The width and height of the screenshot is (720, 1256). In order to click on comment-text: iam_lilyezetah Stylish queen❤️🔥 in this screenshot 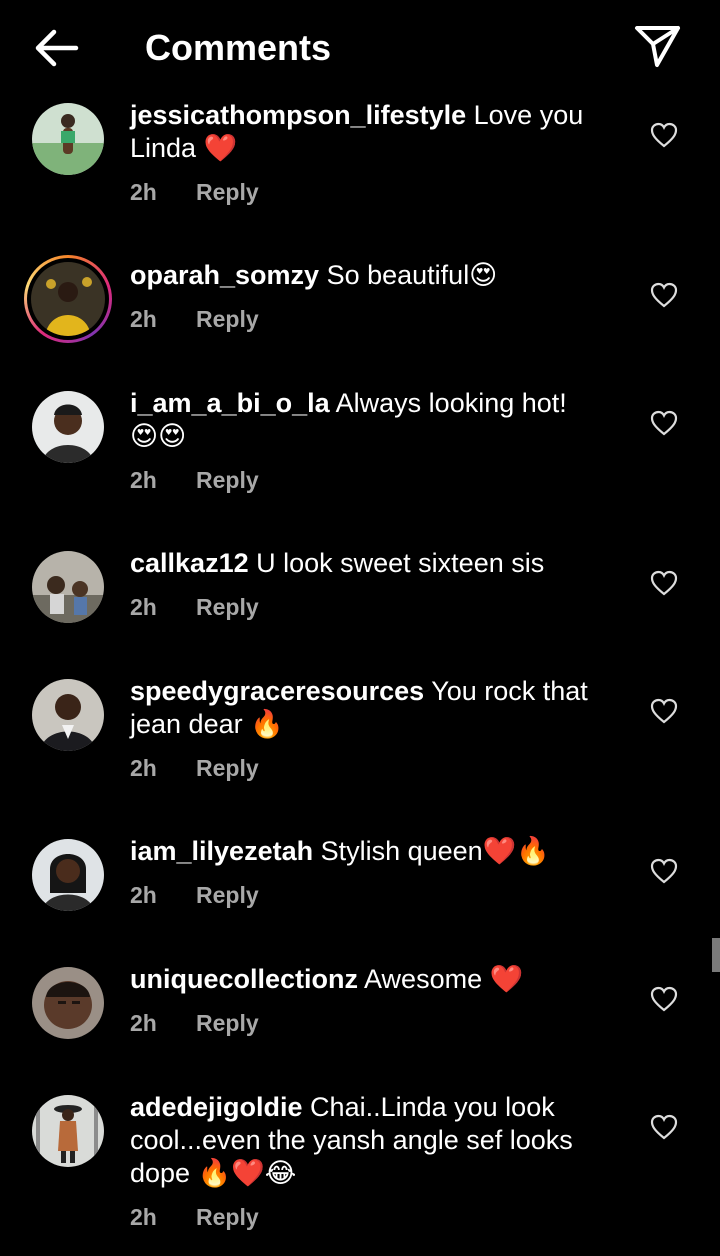, I will do `click(365, 851)`.